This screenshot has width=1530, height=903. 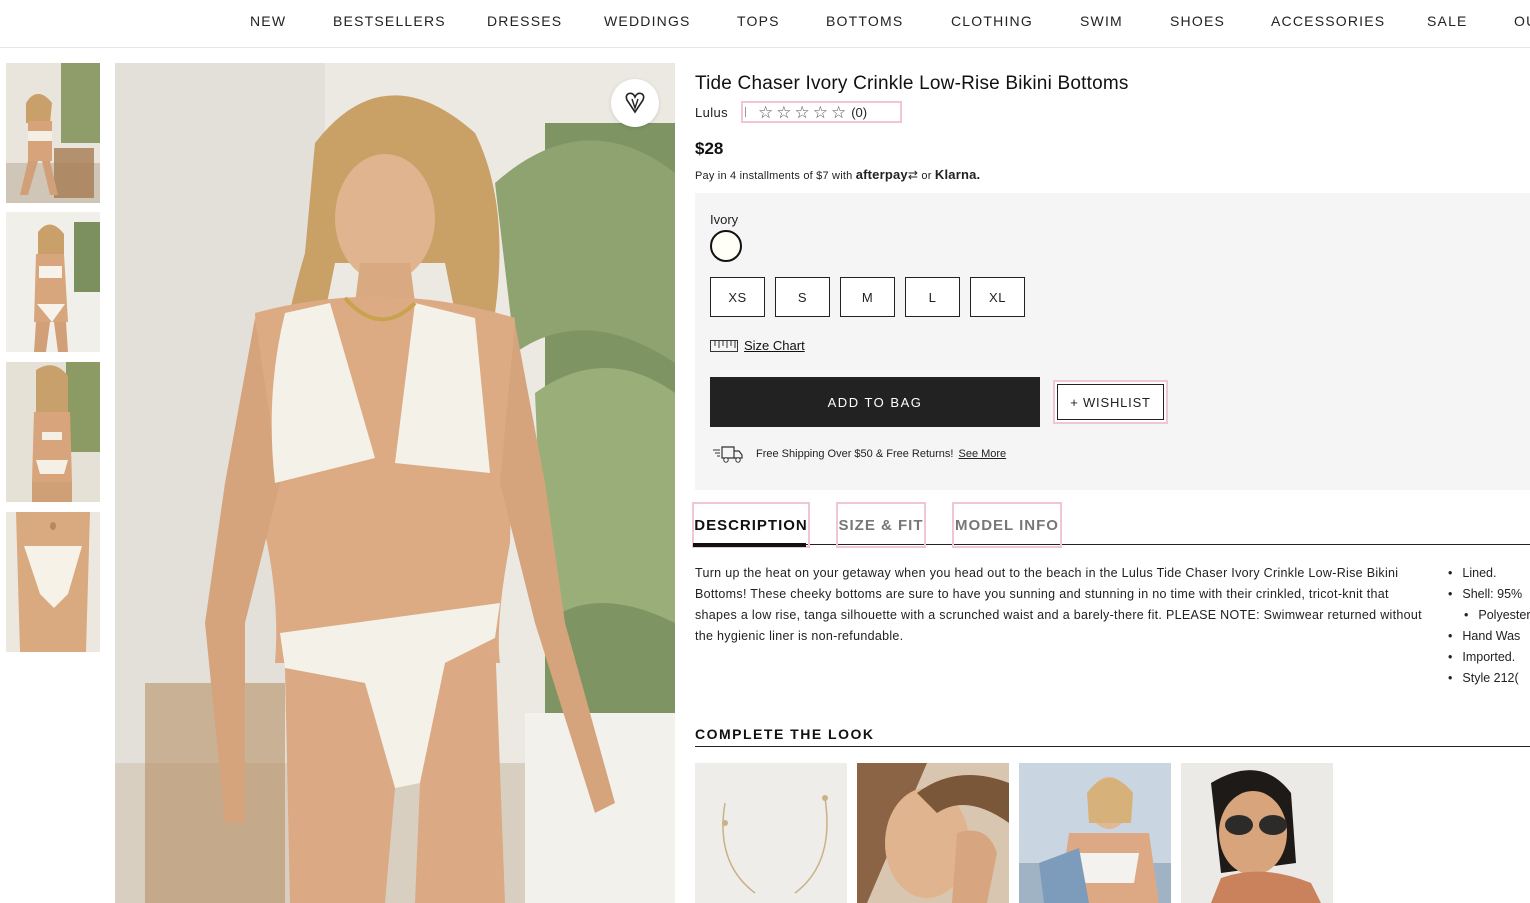 I want to click on product-price: $28, so click(x=709, y=148).